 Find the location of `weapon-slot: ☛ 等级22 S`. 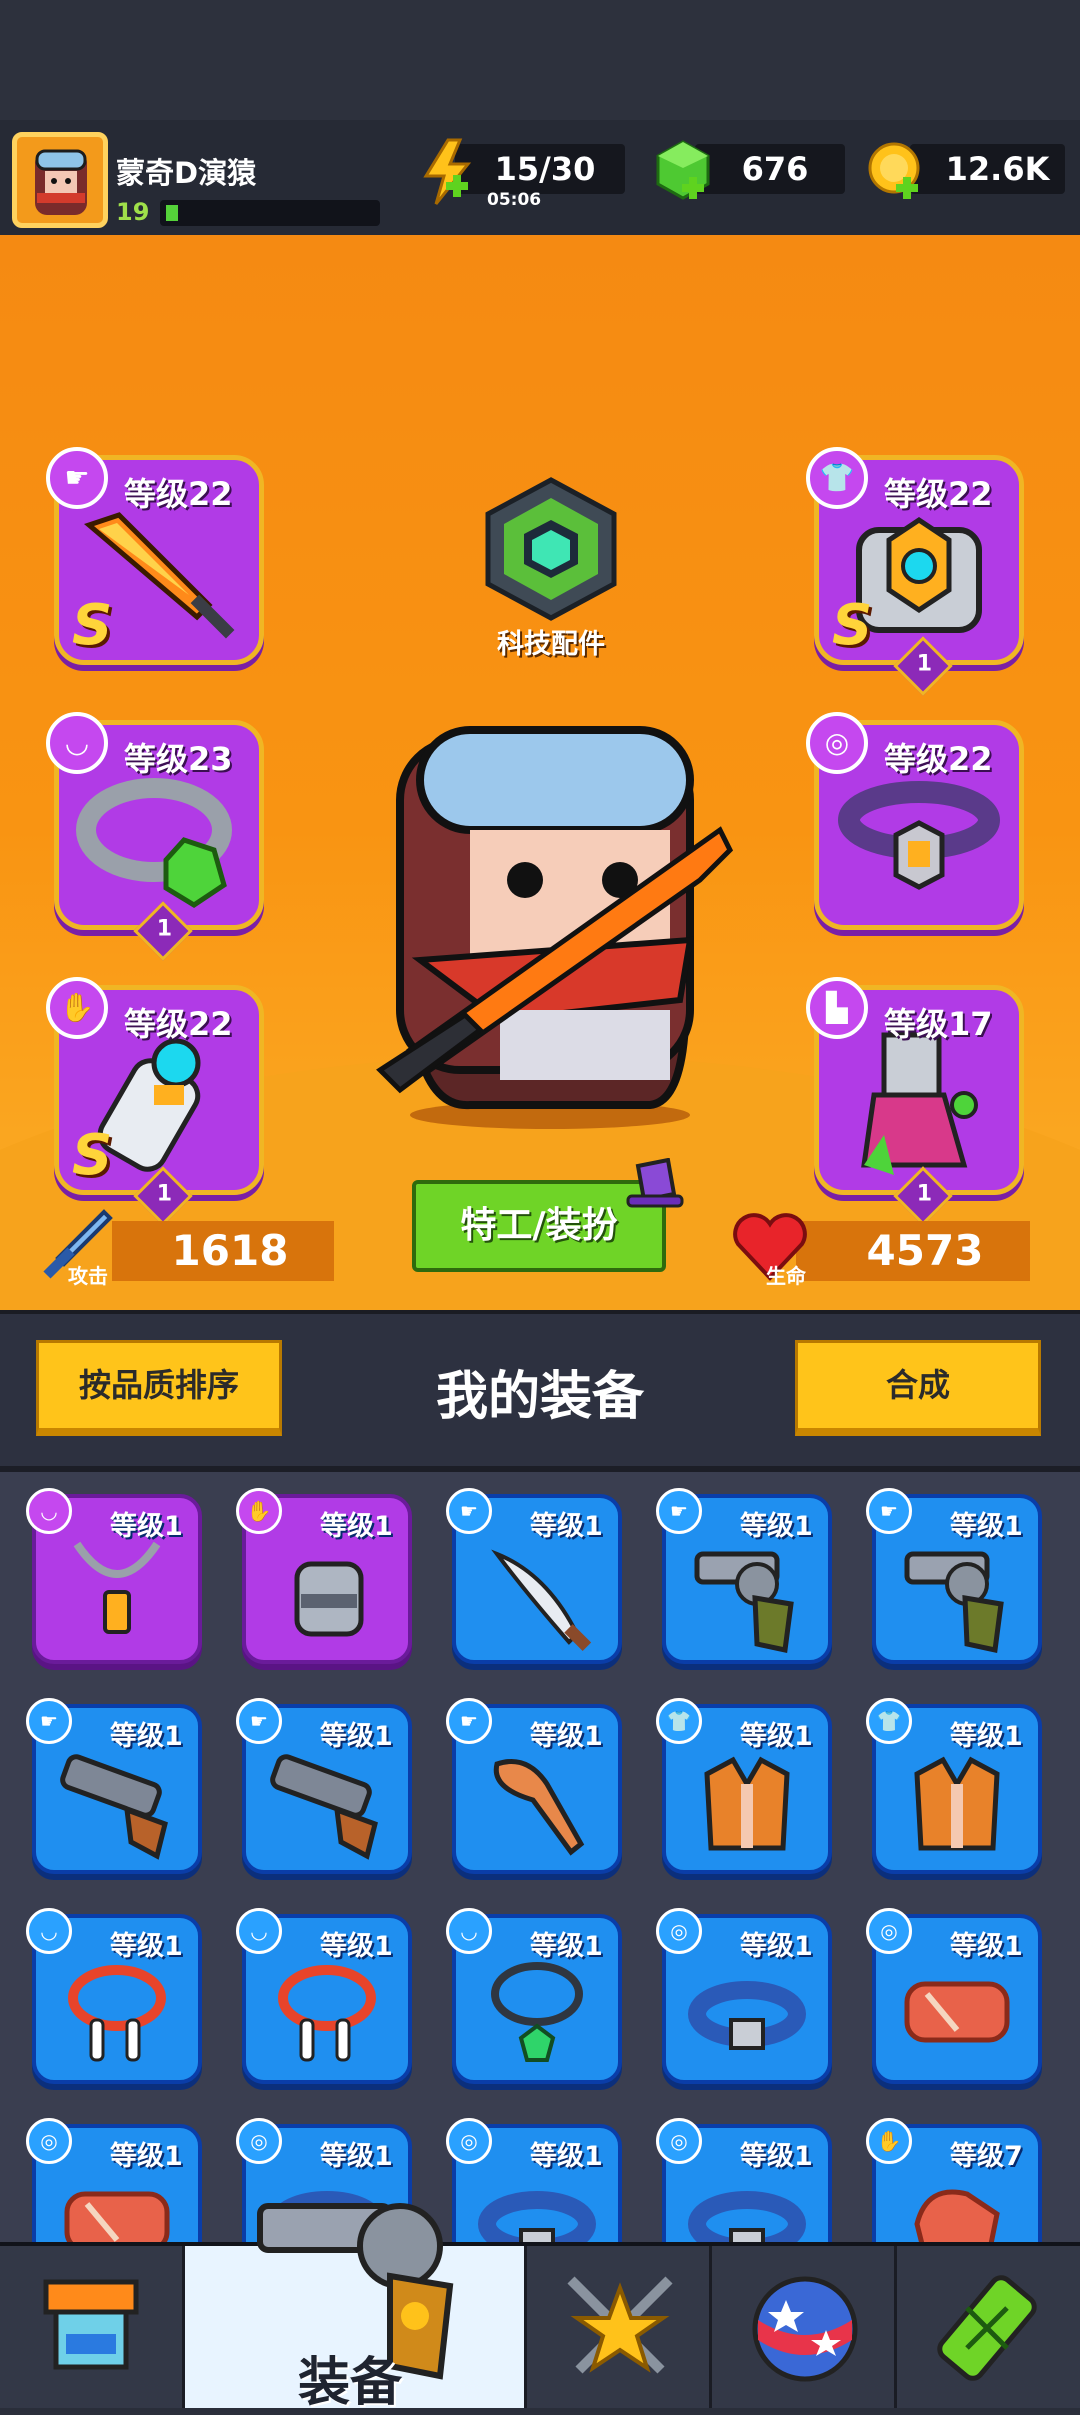

weapon-slot: ☛ 等级22 S is located at coordinates (155, 556).